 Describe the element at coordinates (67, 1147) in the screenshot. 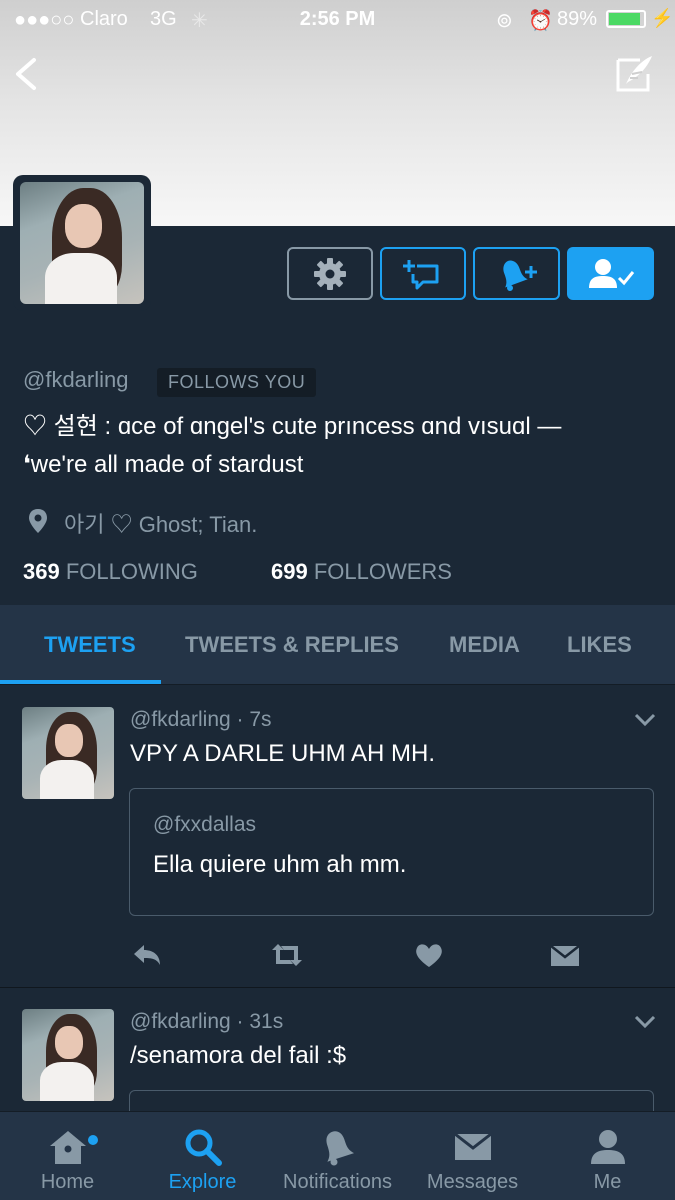

I see `home-icon` at that location.